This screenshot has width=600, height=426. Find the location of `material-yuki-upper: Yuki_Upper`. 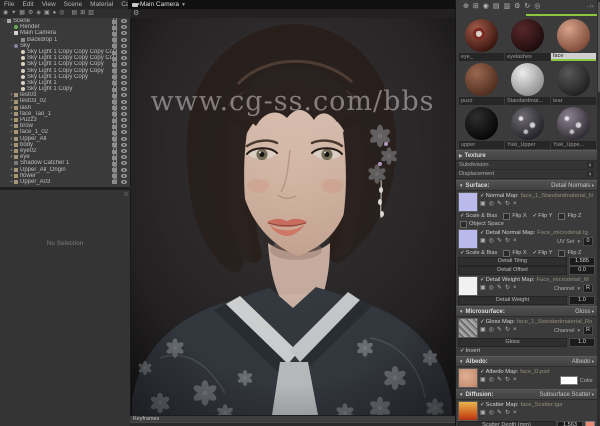

material-yuki-upper: Yuki_Upper is located at coordinates (527, 127).